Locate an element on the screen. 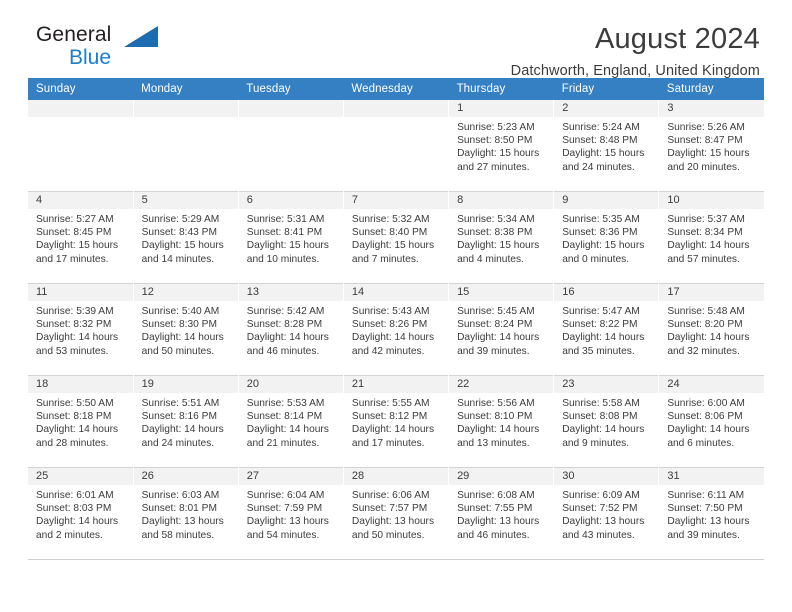 The height and width of the screenshot is (612, 792). day-number: 29 is located at coordinates (501, 476).